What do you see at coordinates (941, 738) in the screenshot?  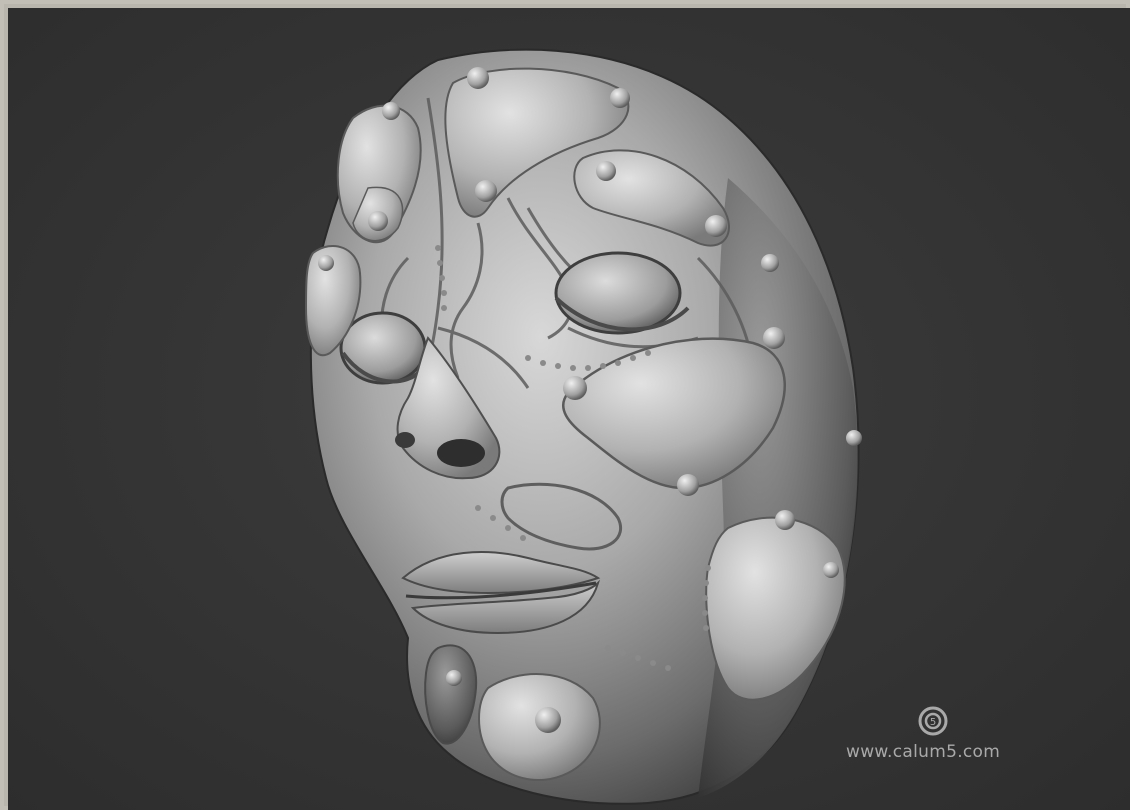 I see `watermark: 5 www.calum5.com` at bounding box center [941, 738].